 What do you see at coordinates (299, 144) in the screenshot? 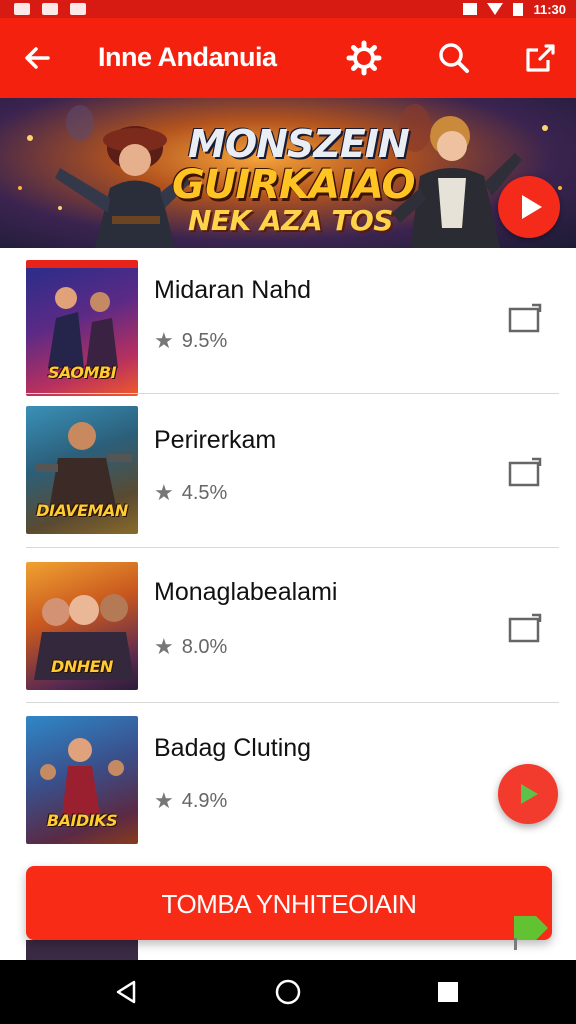
I see `banner-title-line1: MONSZEIN` at bounding box center [299, 144].